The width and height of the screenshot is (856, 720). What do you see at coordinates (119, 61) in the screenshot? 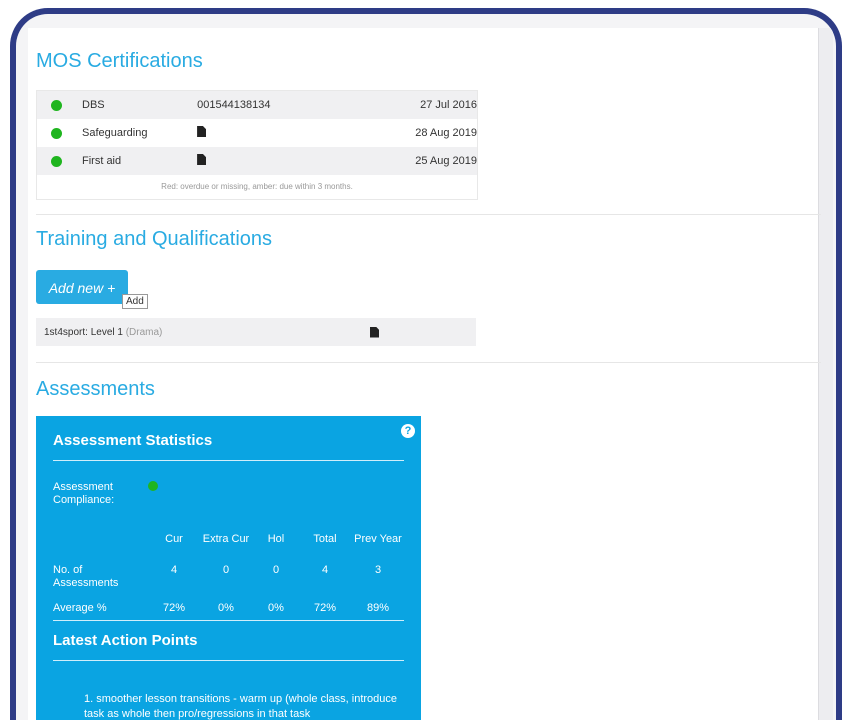
I see `mos-certifications-title: MOS Certifications` at bounding box center [119, 61].